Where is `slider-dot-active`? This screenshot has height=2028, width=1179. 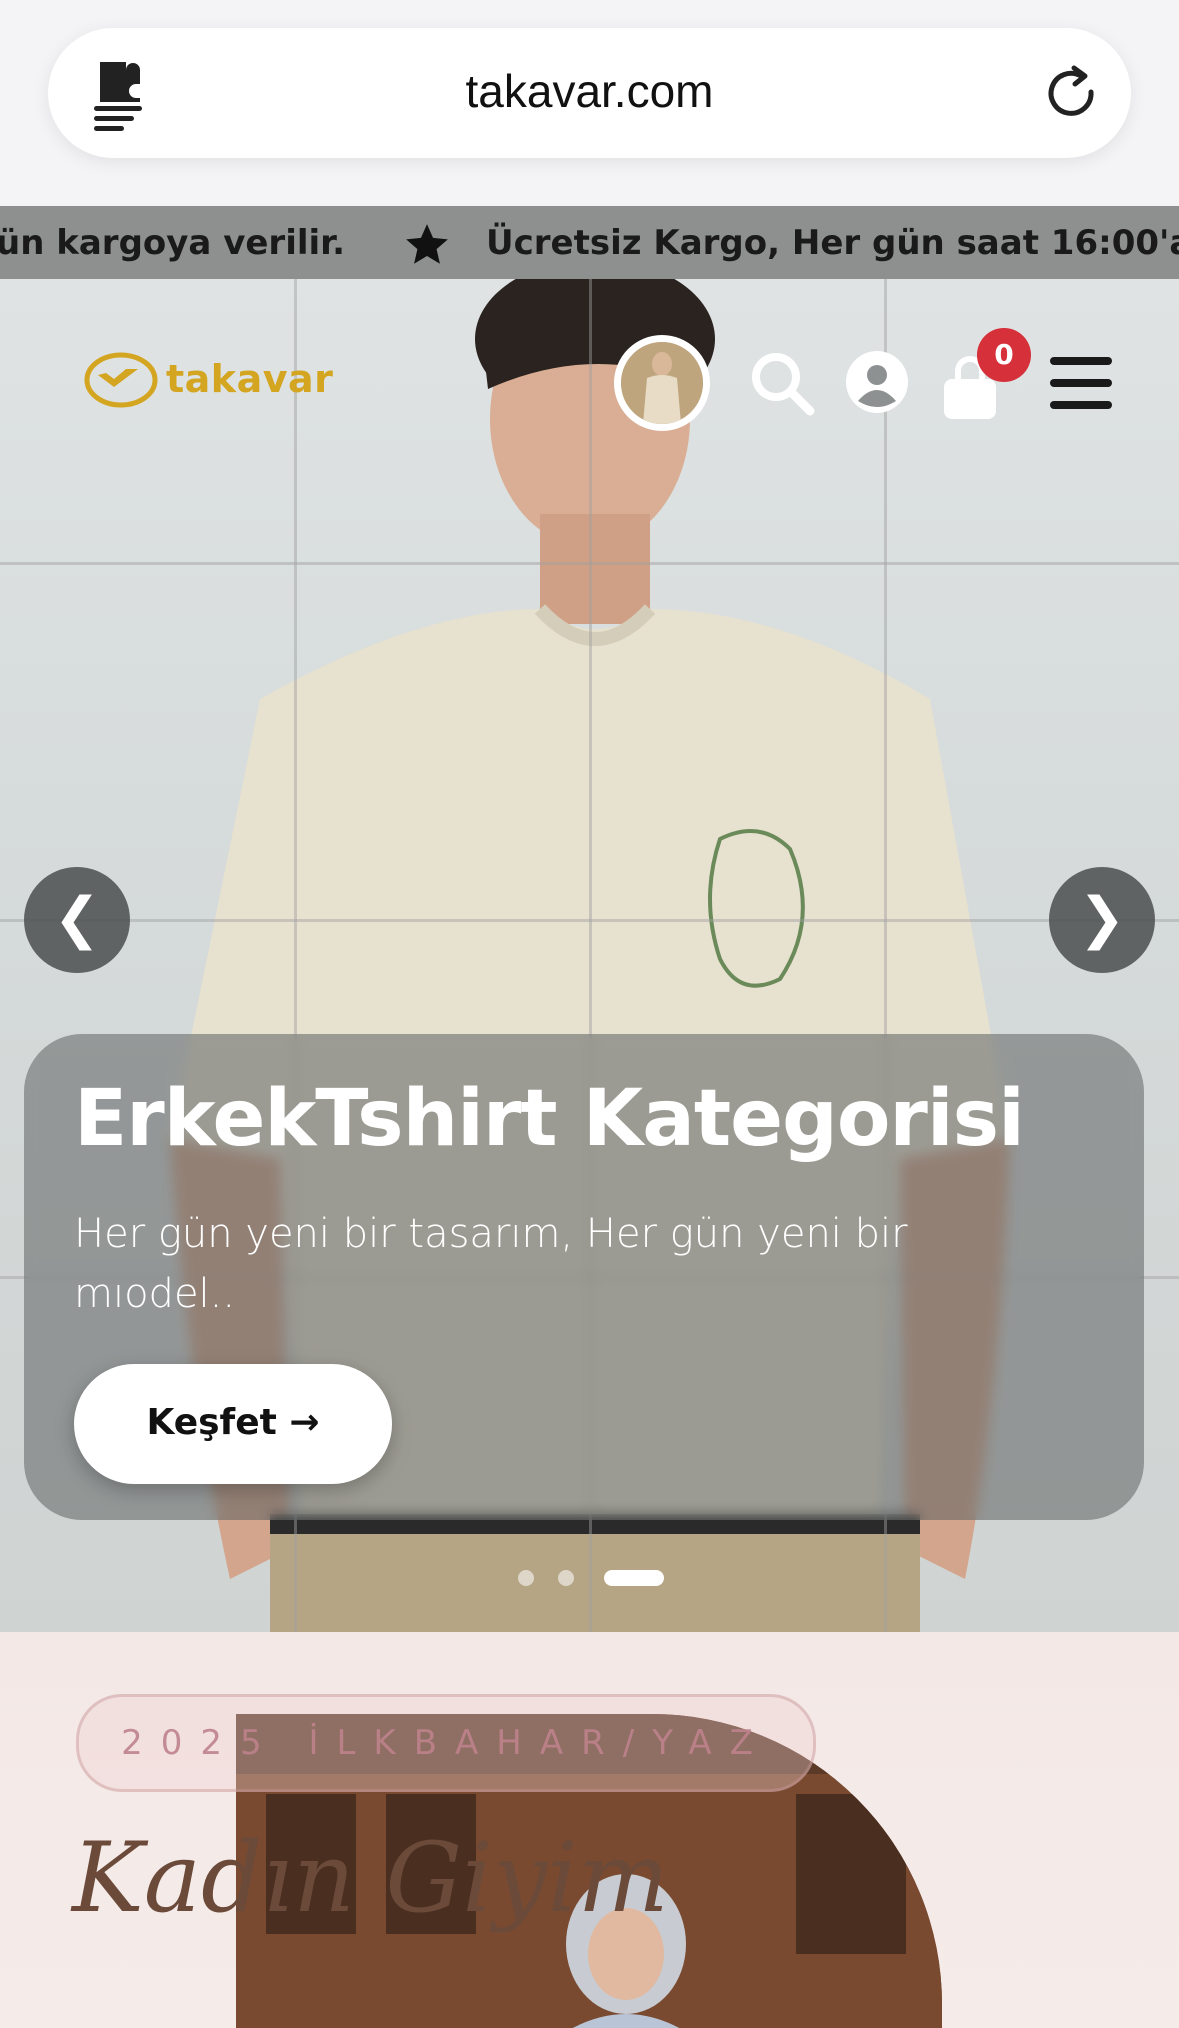 slider-dot-active is located at coordinates (634, 1578).